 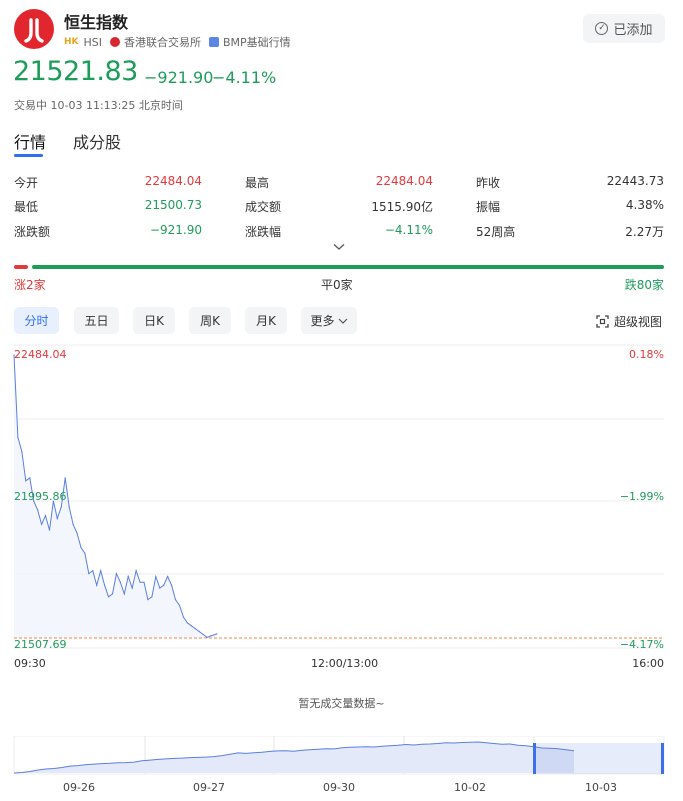 I want to click on period-tab-label: 五日, so click(x=96, y=321).